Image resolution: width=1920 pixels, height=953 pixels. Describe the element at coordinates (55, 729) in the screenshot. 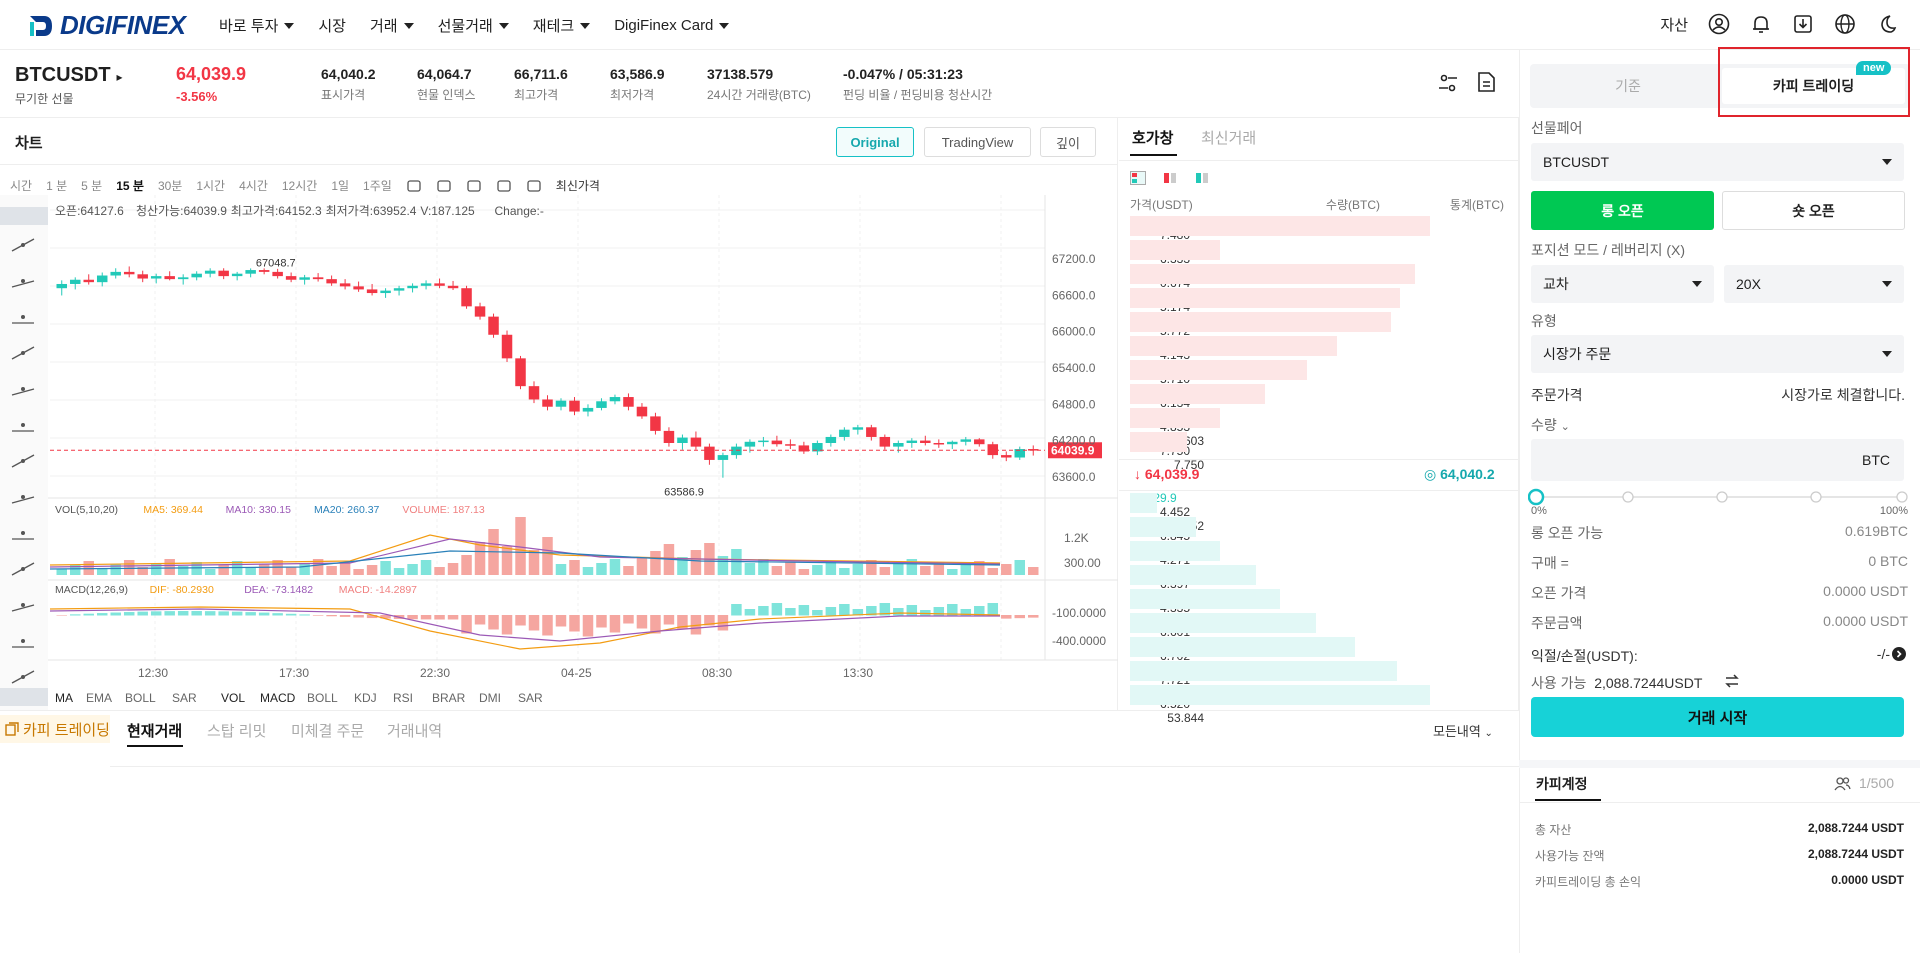

I see `copy-trading-tab: 카피 트레이딩` at that location.